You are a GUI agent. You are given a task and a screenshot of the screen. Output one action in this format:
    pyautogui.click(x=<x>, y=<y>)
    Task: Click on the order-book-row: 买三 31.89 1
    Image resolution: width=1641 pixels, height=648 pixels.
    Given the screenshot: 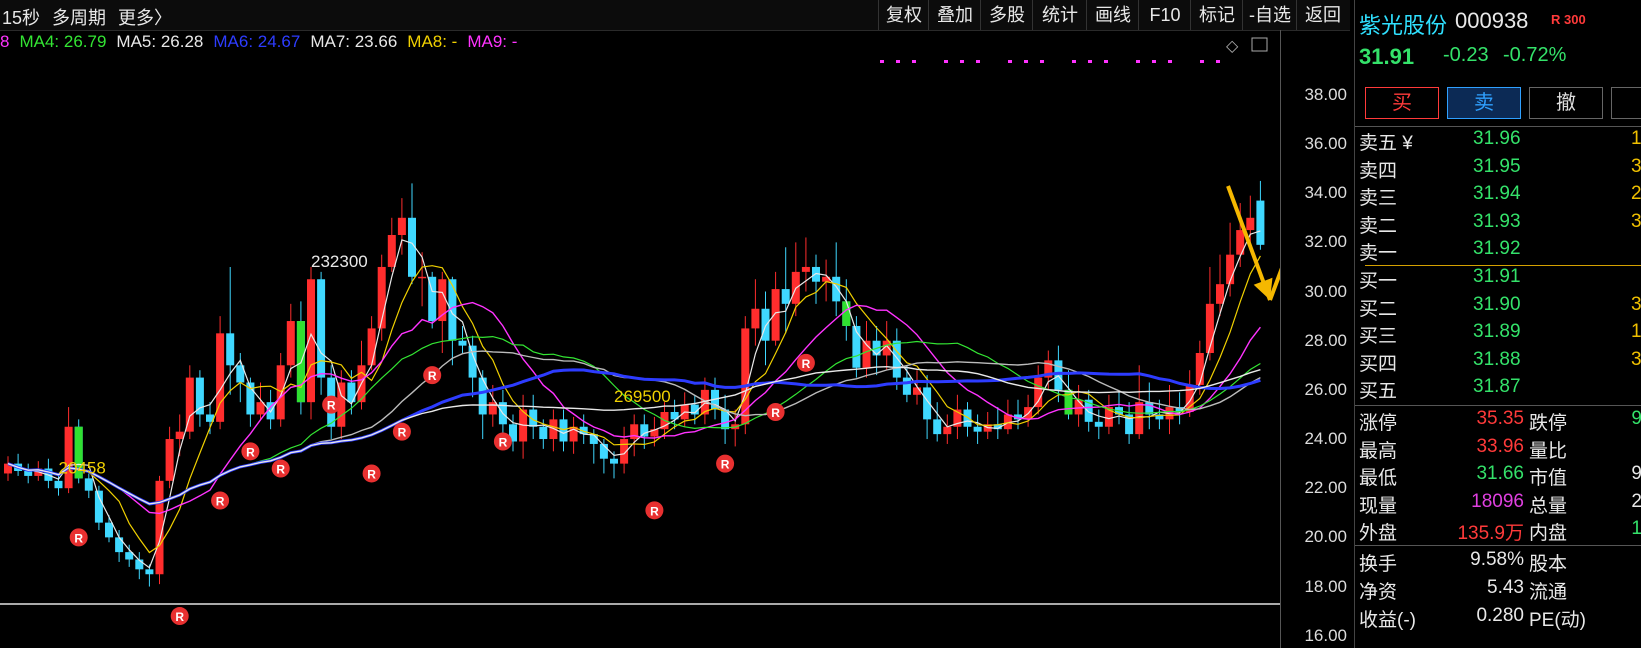 What is the action you would take?
    pyautogui.click(x=1498, y=334)
    